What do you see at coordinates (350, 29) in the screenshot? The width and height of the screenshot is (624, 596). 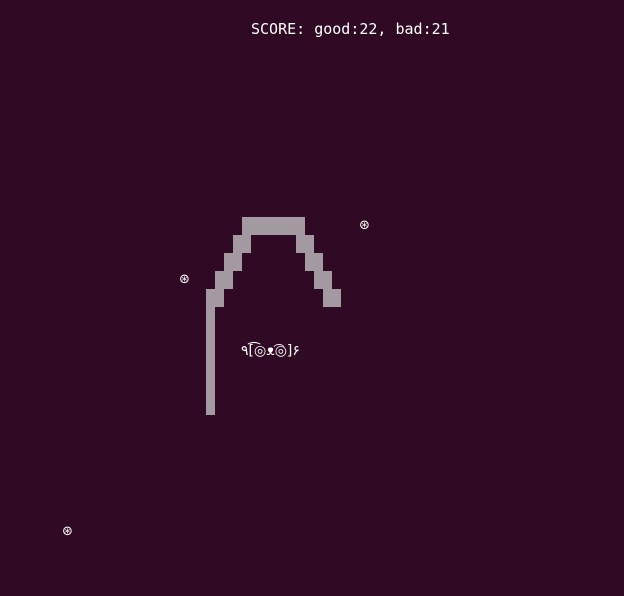 I see `score-display: SCORE: good:22, bad:21` at bounding box center [350, 29].